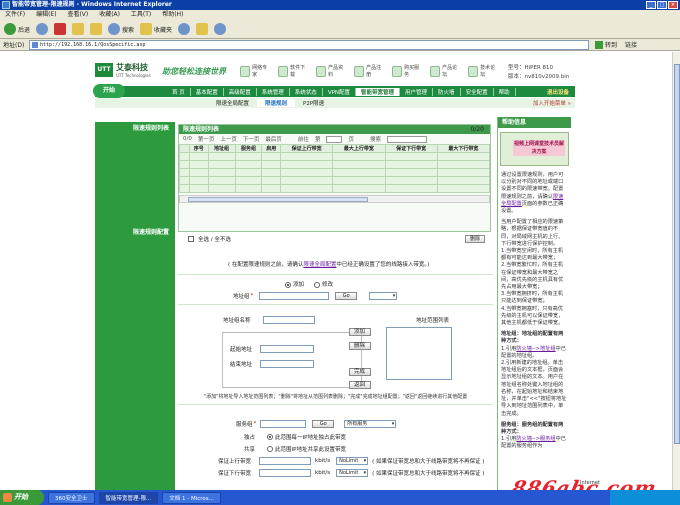 Image resolution: width=680 pixels, height=505 pixels. What do you see at coordinates (417, 91) in the screenshot?
I see `nav-item-7: 用户管理` at bounding box center [417, 91].